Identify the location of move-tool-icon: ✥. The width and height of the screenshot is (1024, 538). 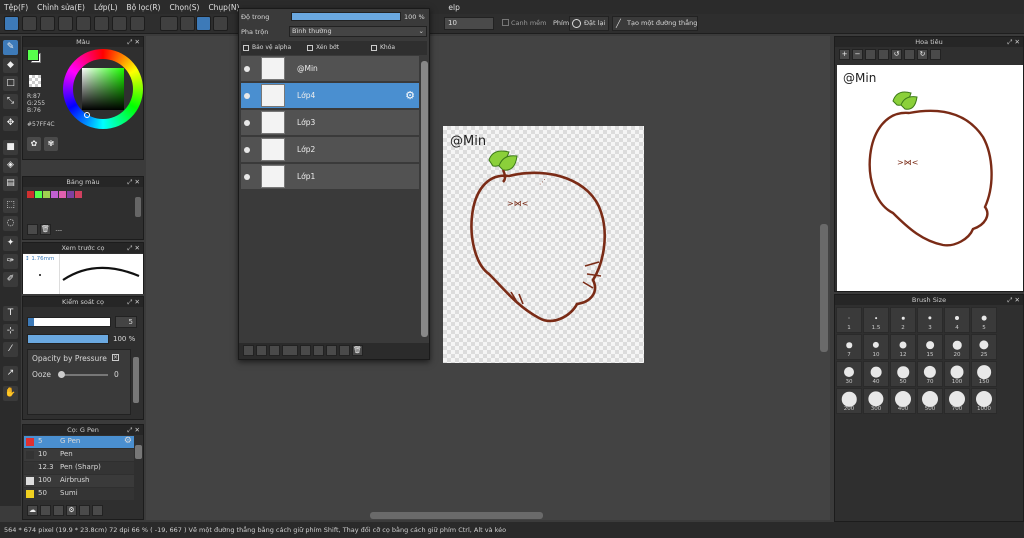
(10, 123).